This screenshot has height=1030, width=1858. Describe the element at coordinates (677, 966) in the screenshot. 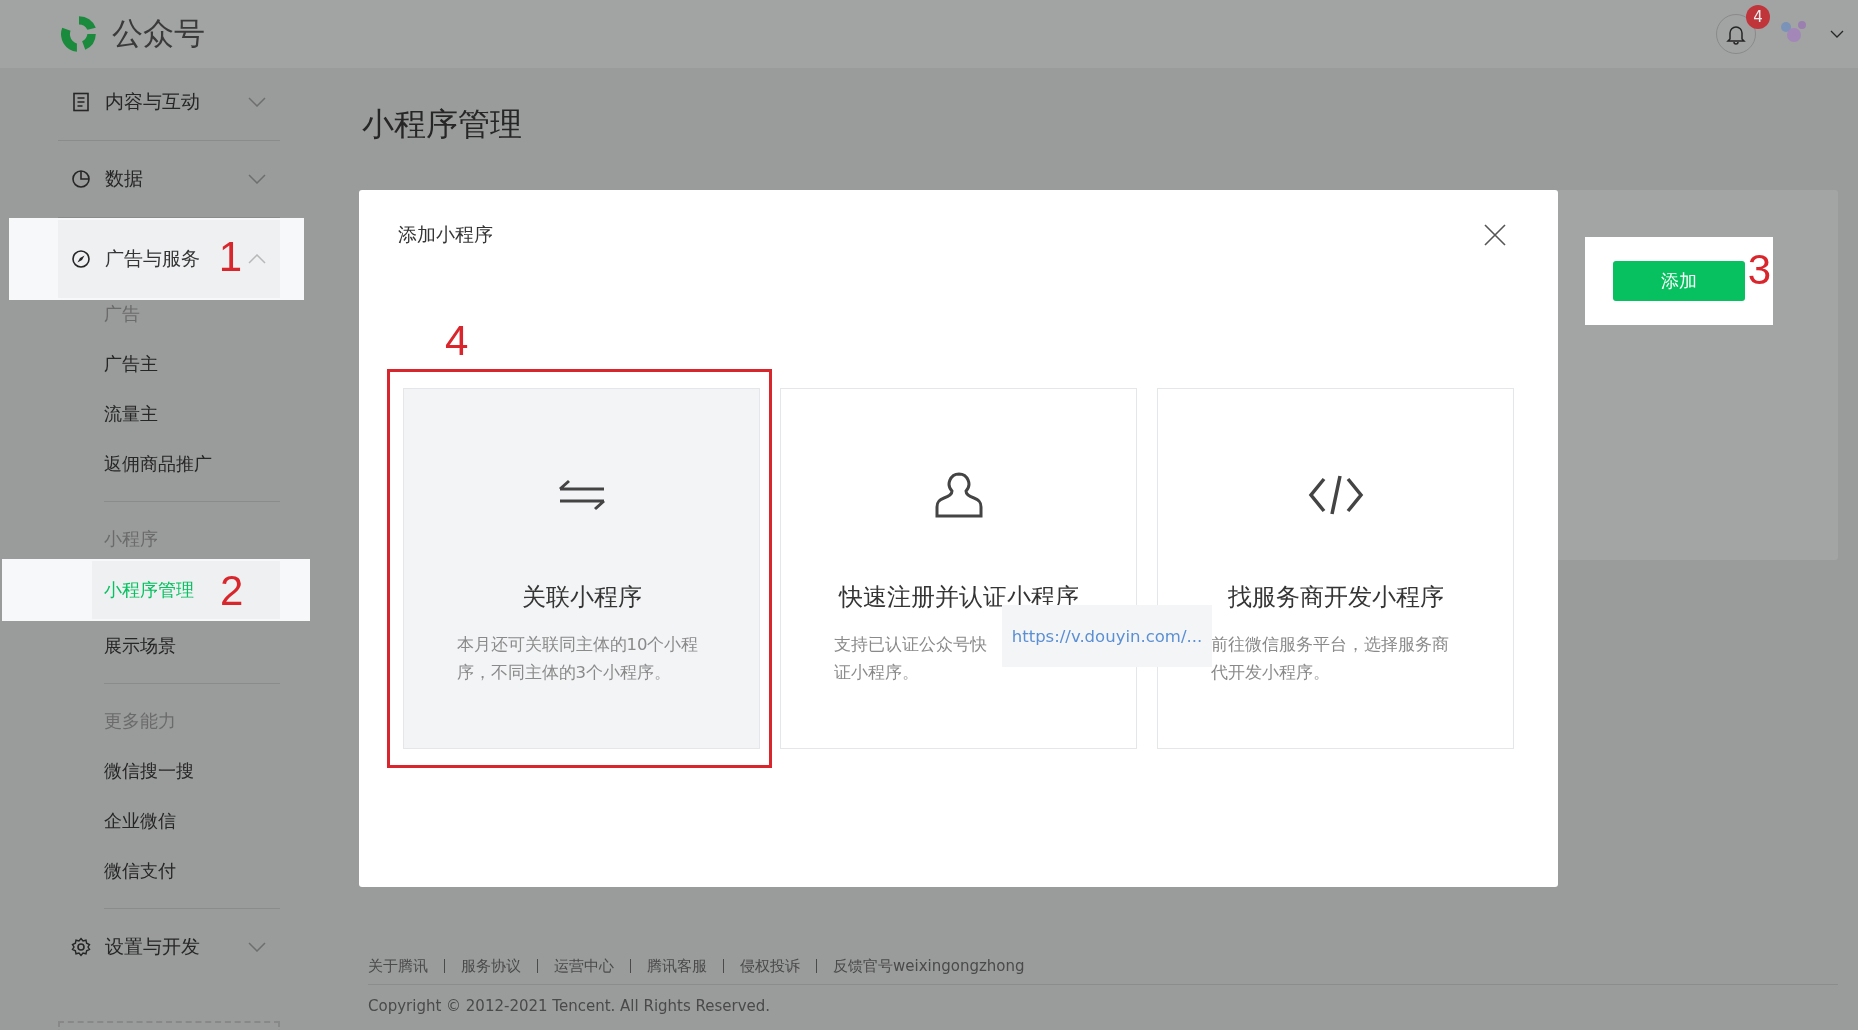

I see `footer-link: 腾讯客服` at that location.